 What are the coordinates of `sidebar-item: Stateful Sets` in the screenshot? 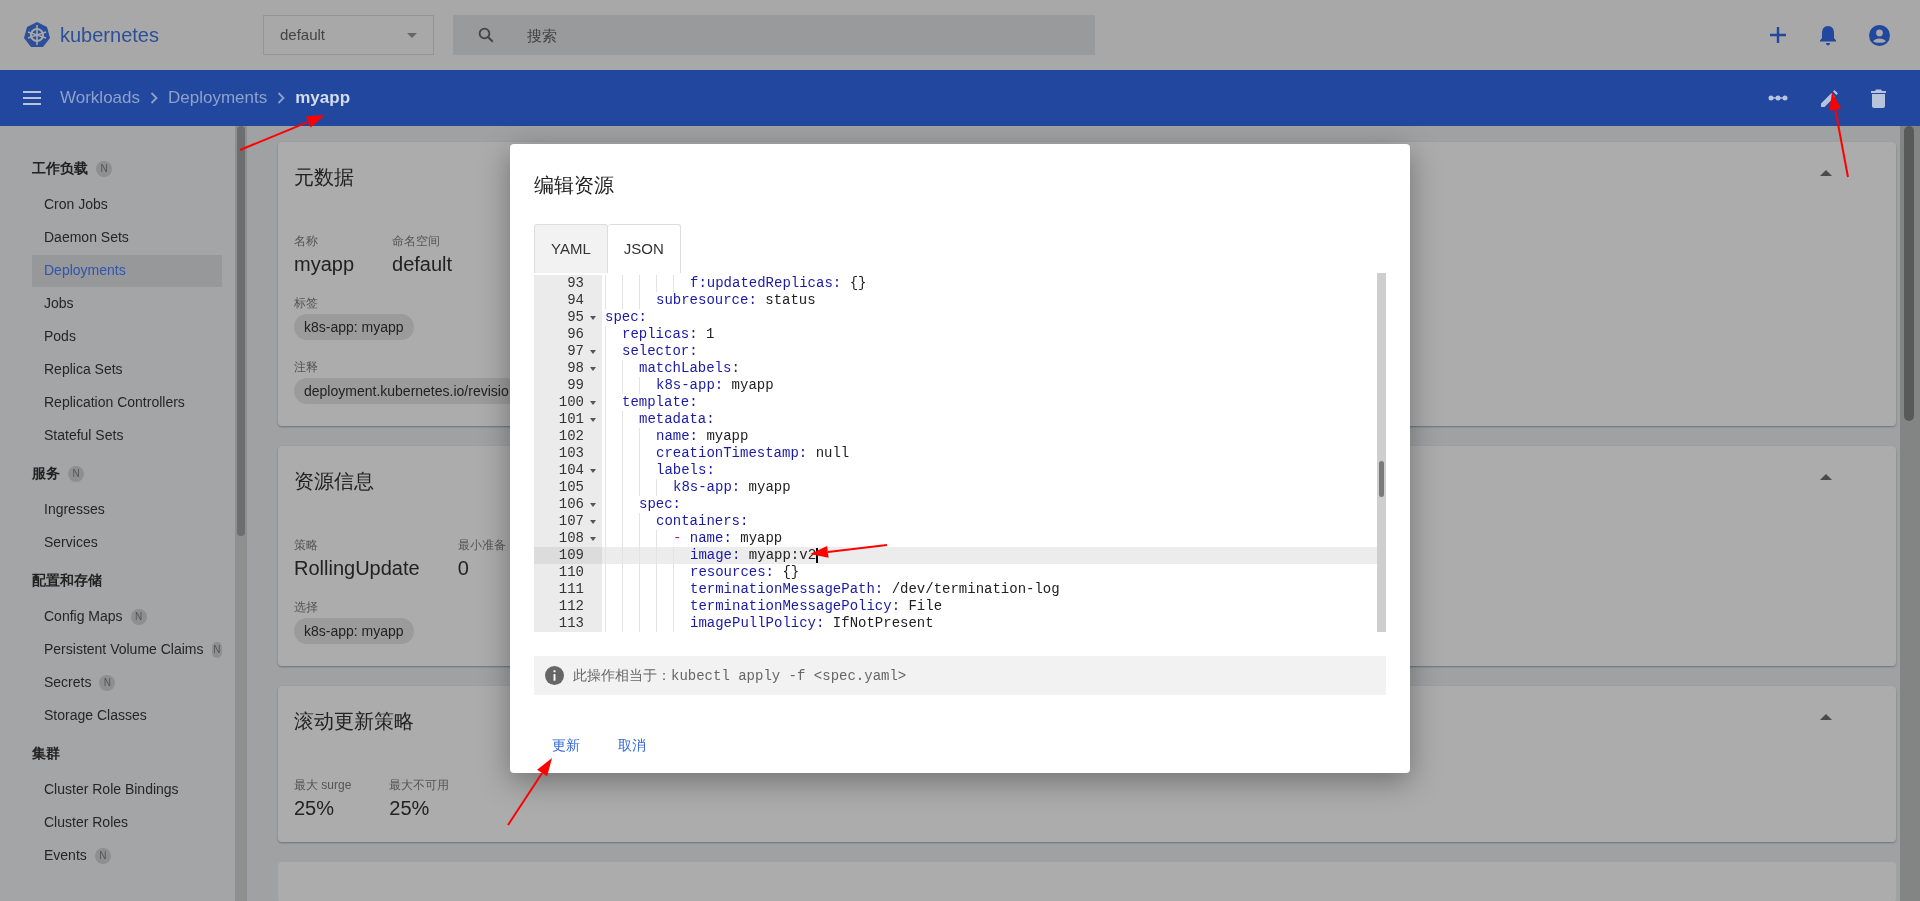 It's located at (78, 435).